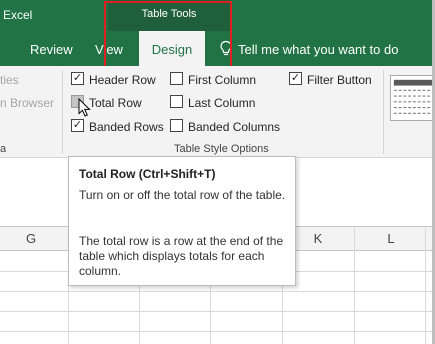  Describe the element at coordinates (126, 127) in the screenshot. I see `banded-rows-label: Banded Rows` at that location.